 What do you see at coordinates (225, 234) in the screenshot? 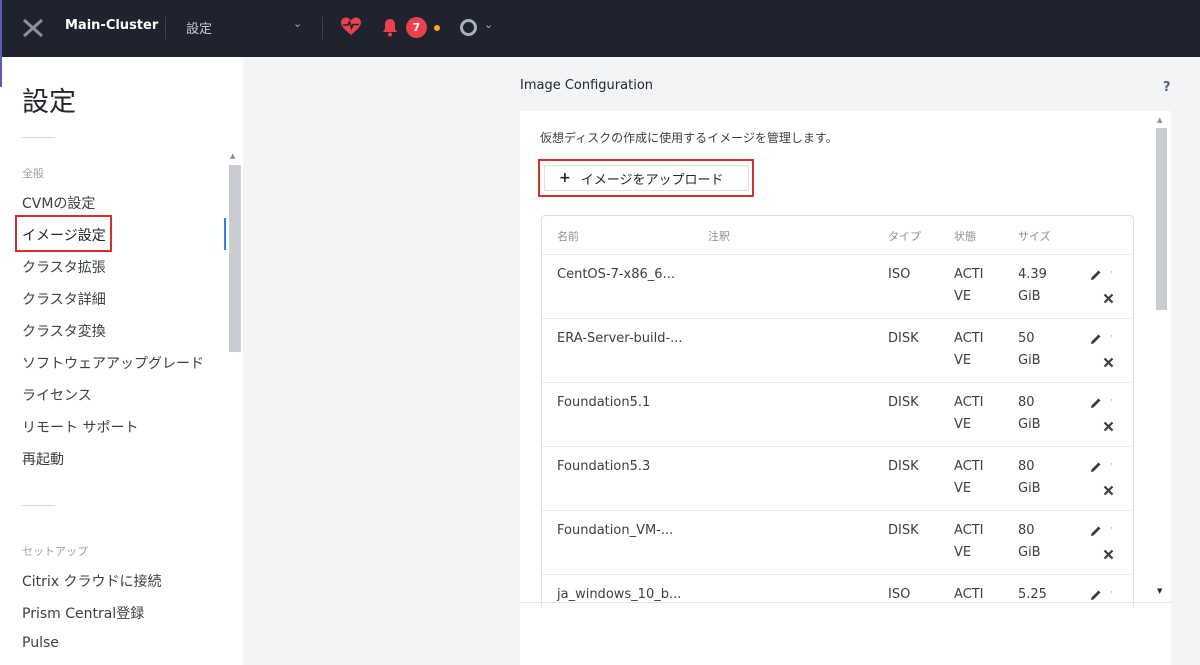
I see `active-indicator` at bounding box center [225, 234].